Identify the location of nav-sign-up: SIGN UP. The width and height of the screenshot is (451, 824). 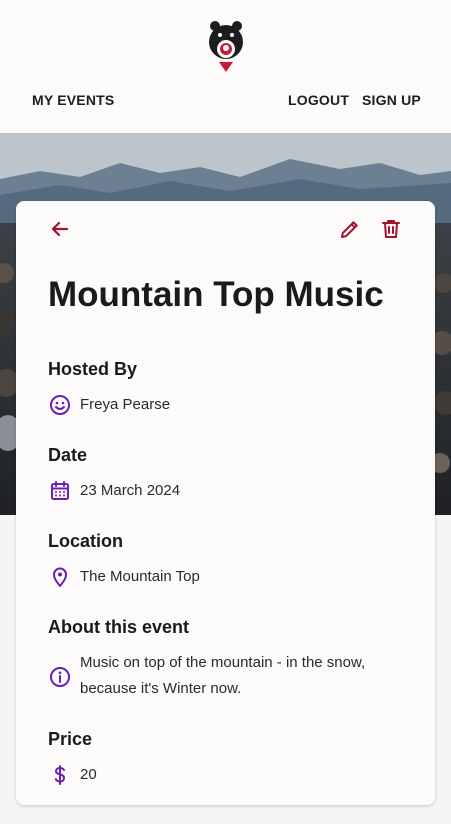
(391, 100).